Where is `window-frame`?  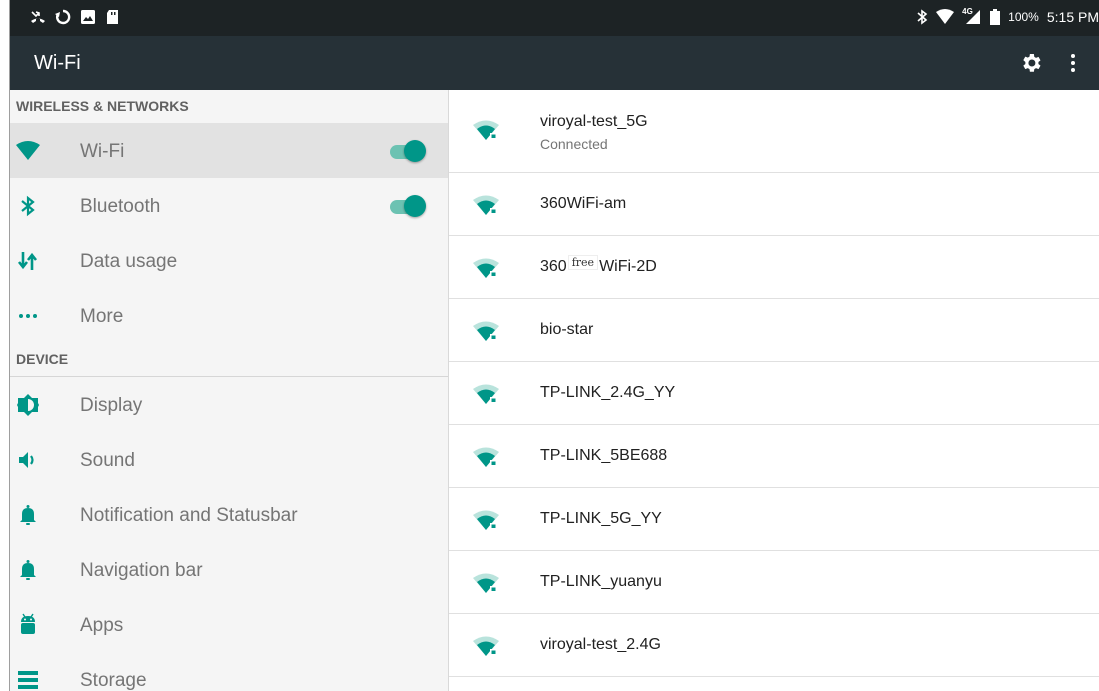 window-frame is located at coordinates (5, 345).